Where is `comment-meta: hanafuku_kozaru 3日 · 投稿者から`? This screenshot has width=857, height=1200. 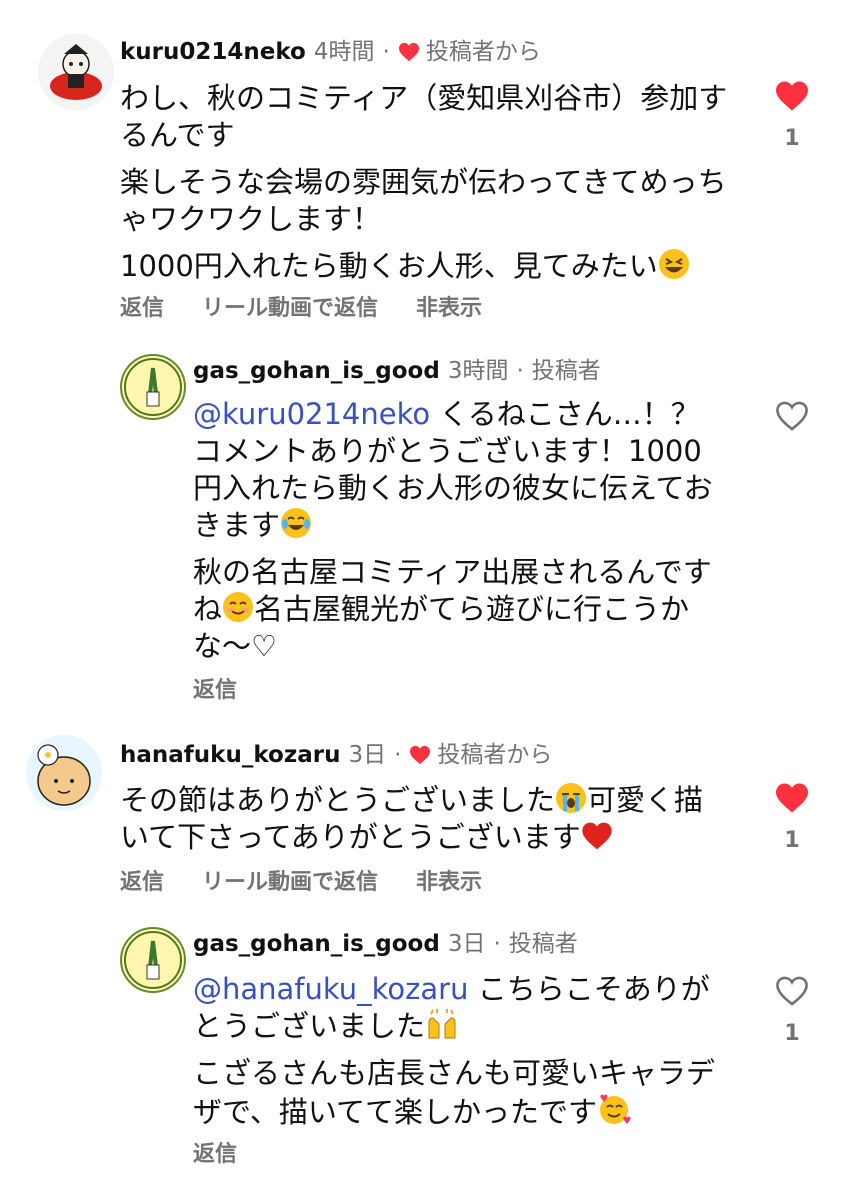 comment-meta: hanafuku_kozaru 3日 · 投稿者から is located at coordinates (336, 755).